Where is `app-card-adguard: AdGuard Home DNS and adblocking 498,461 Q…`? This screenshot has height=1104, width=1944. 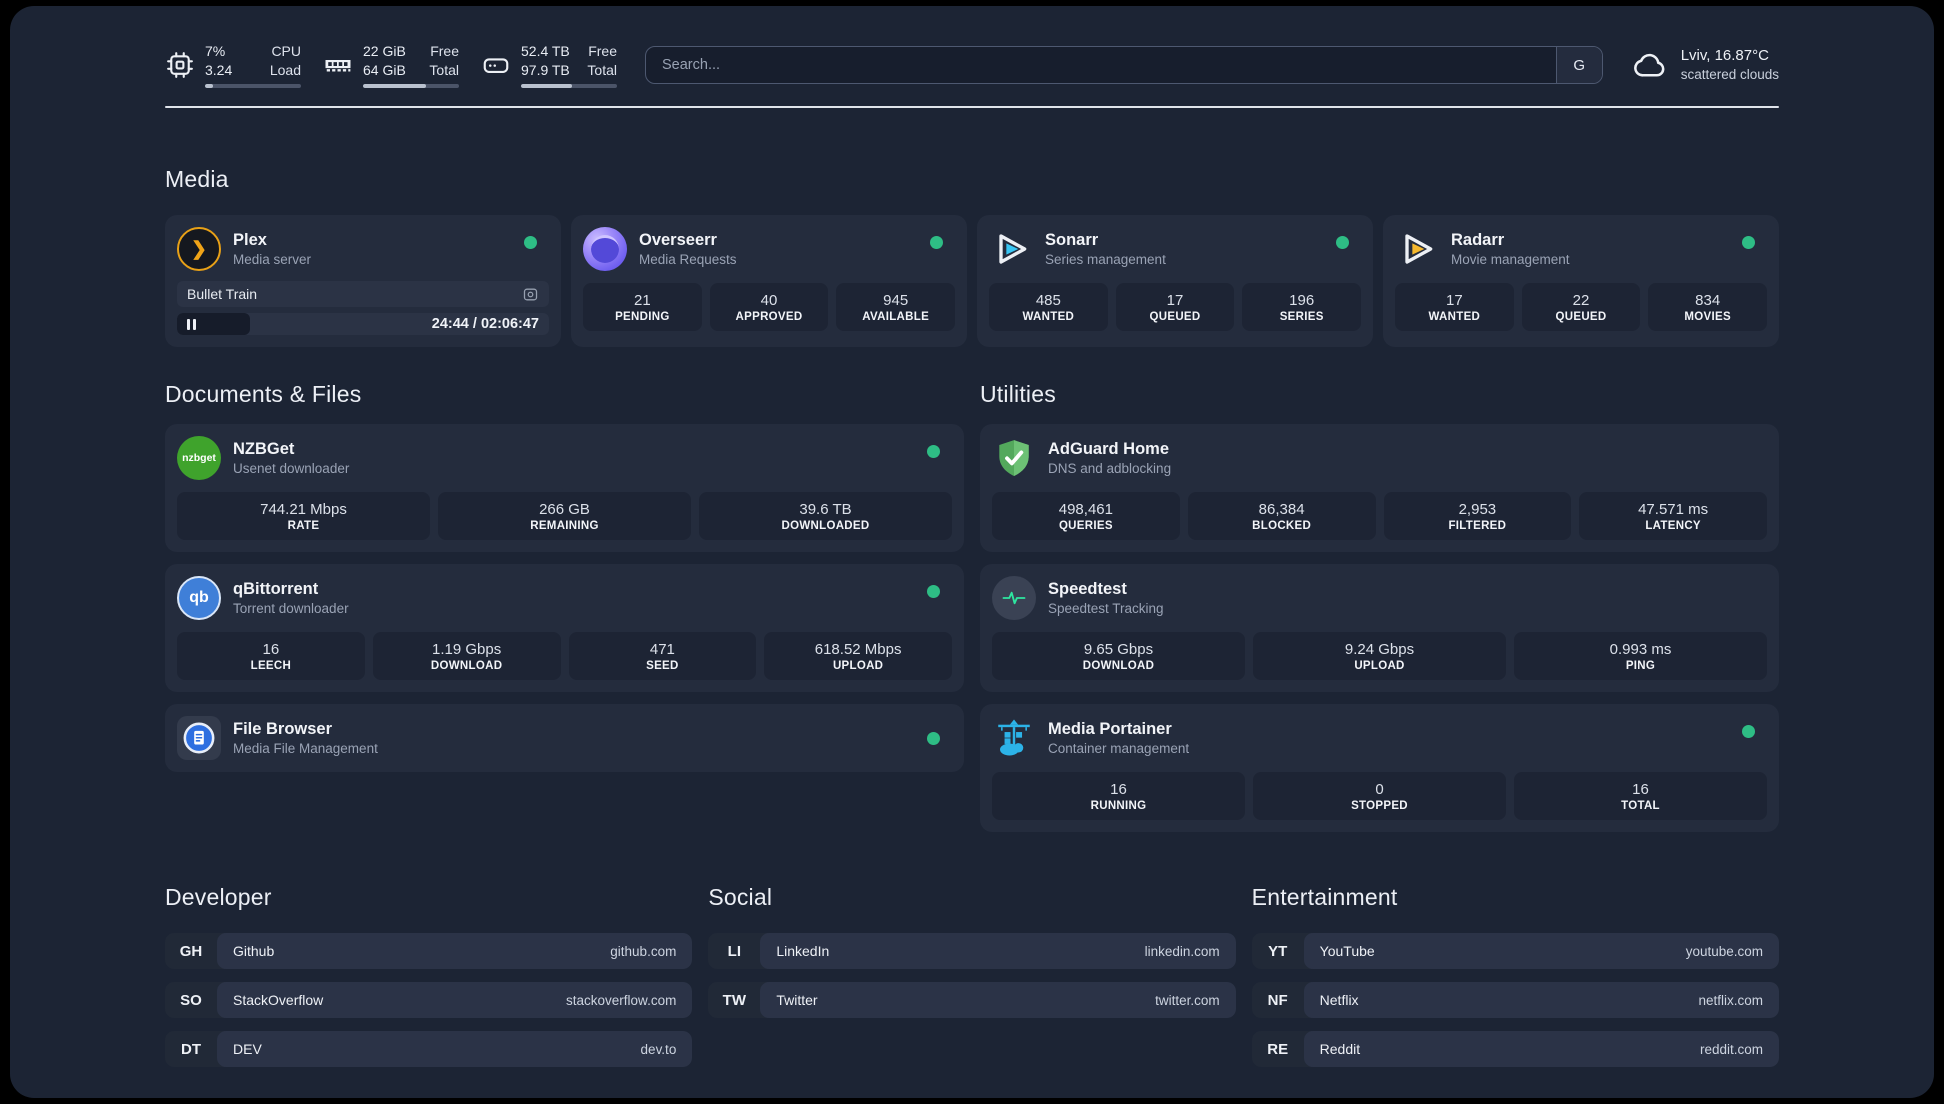
app-card-adguard: AdGuard Home DNS and adblocking 498,461 Q… is located at coordinates (1379, 488).